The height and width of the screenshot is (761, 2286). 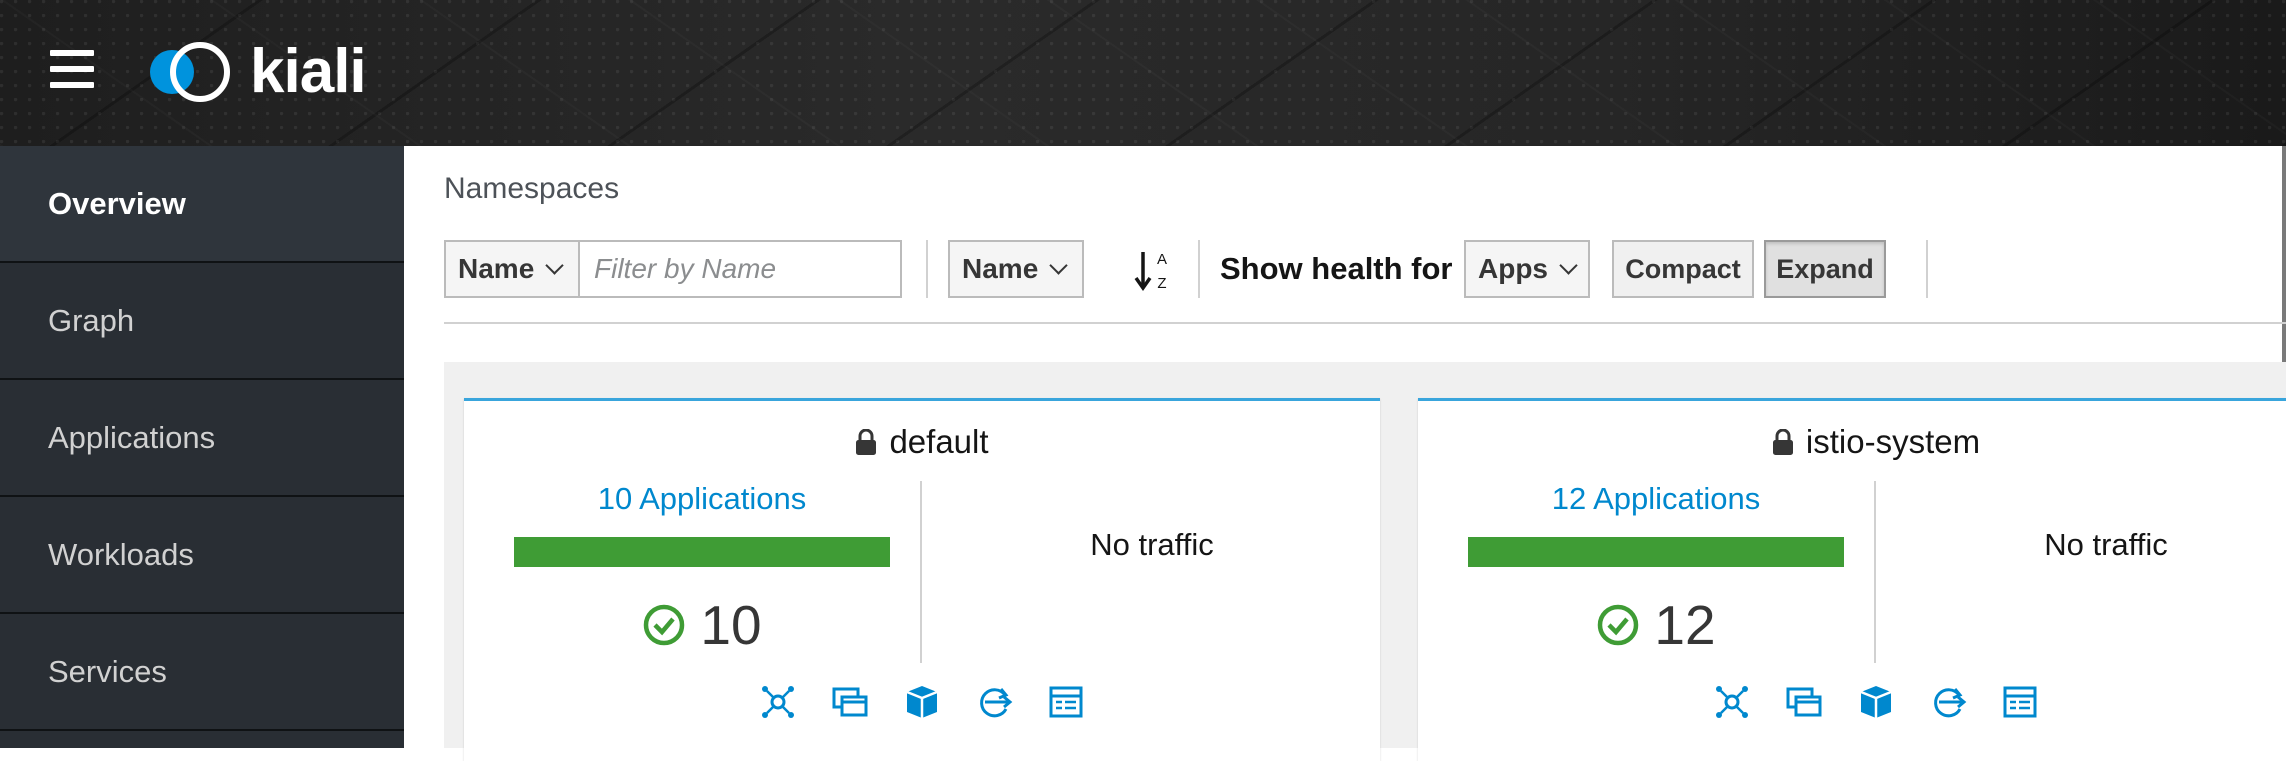 I want to click on namespace-health: 12 Applications 12, so click(x=1656, y=569).